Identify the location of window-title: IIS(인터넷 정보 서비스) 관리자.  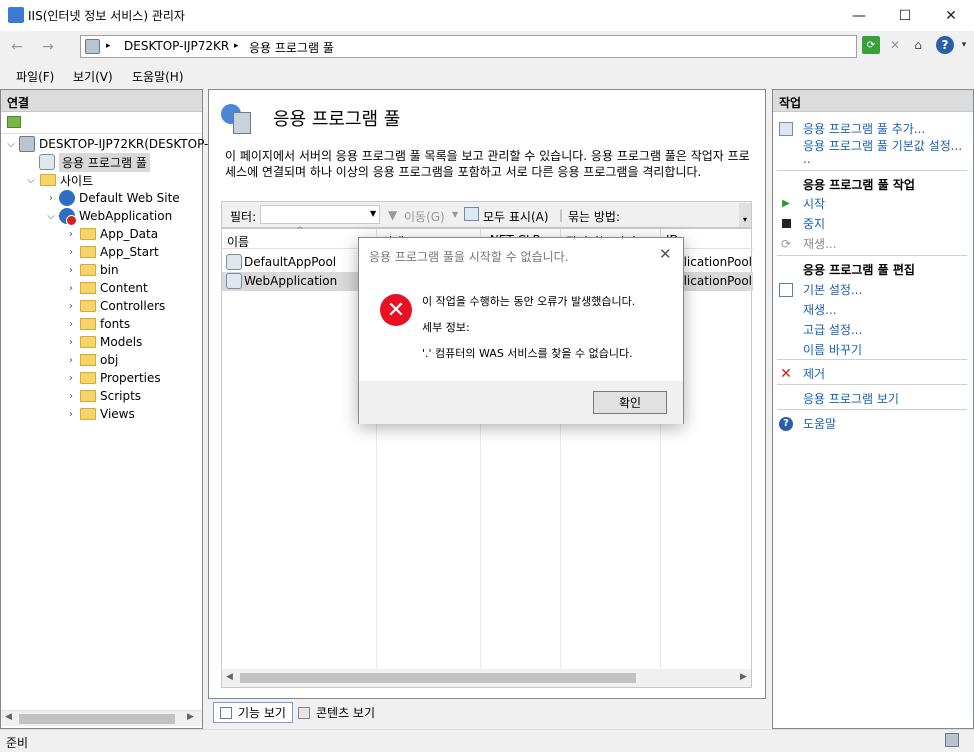
(106, 16).